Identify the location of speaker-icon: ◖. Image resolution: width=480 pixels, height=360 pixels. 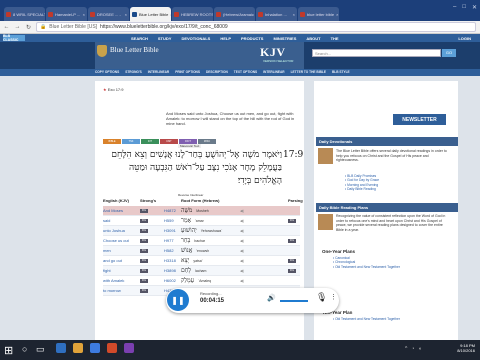
(419, 349).